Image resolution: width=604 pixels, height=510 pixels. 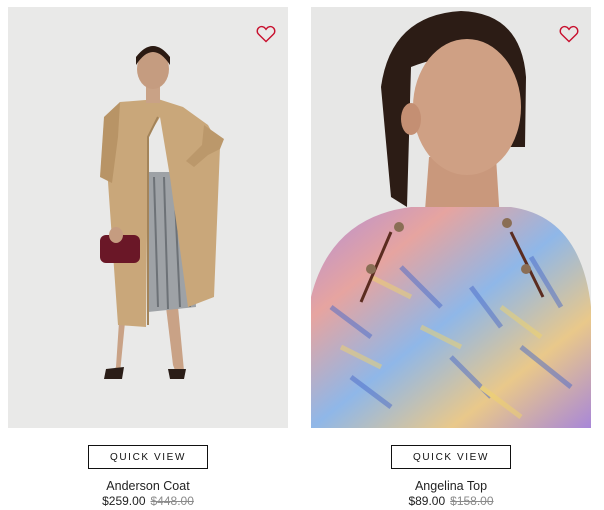 I want to click on price-group: $259.00 $448.00, so click(x=148, y=501).